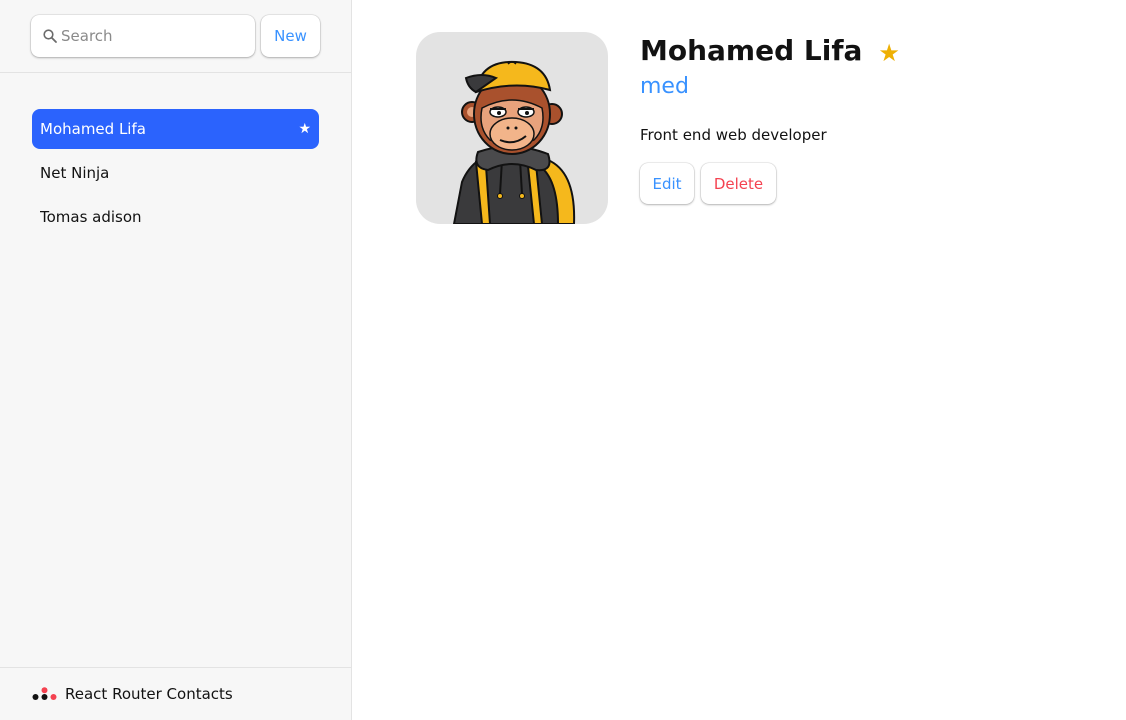  I want to click on app-title: React Router Contacts, so click(149, 694).